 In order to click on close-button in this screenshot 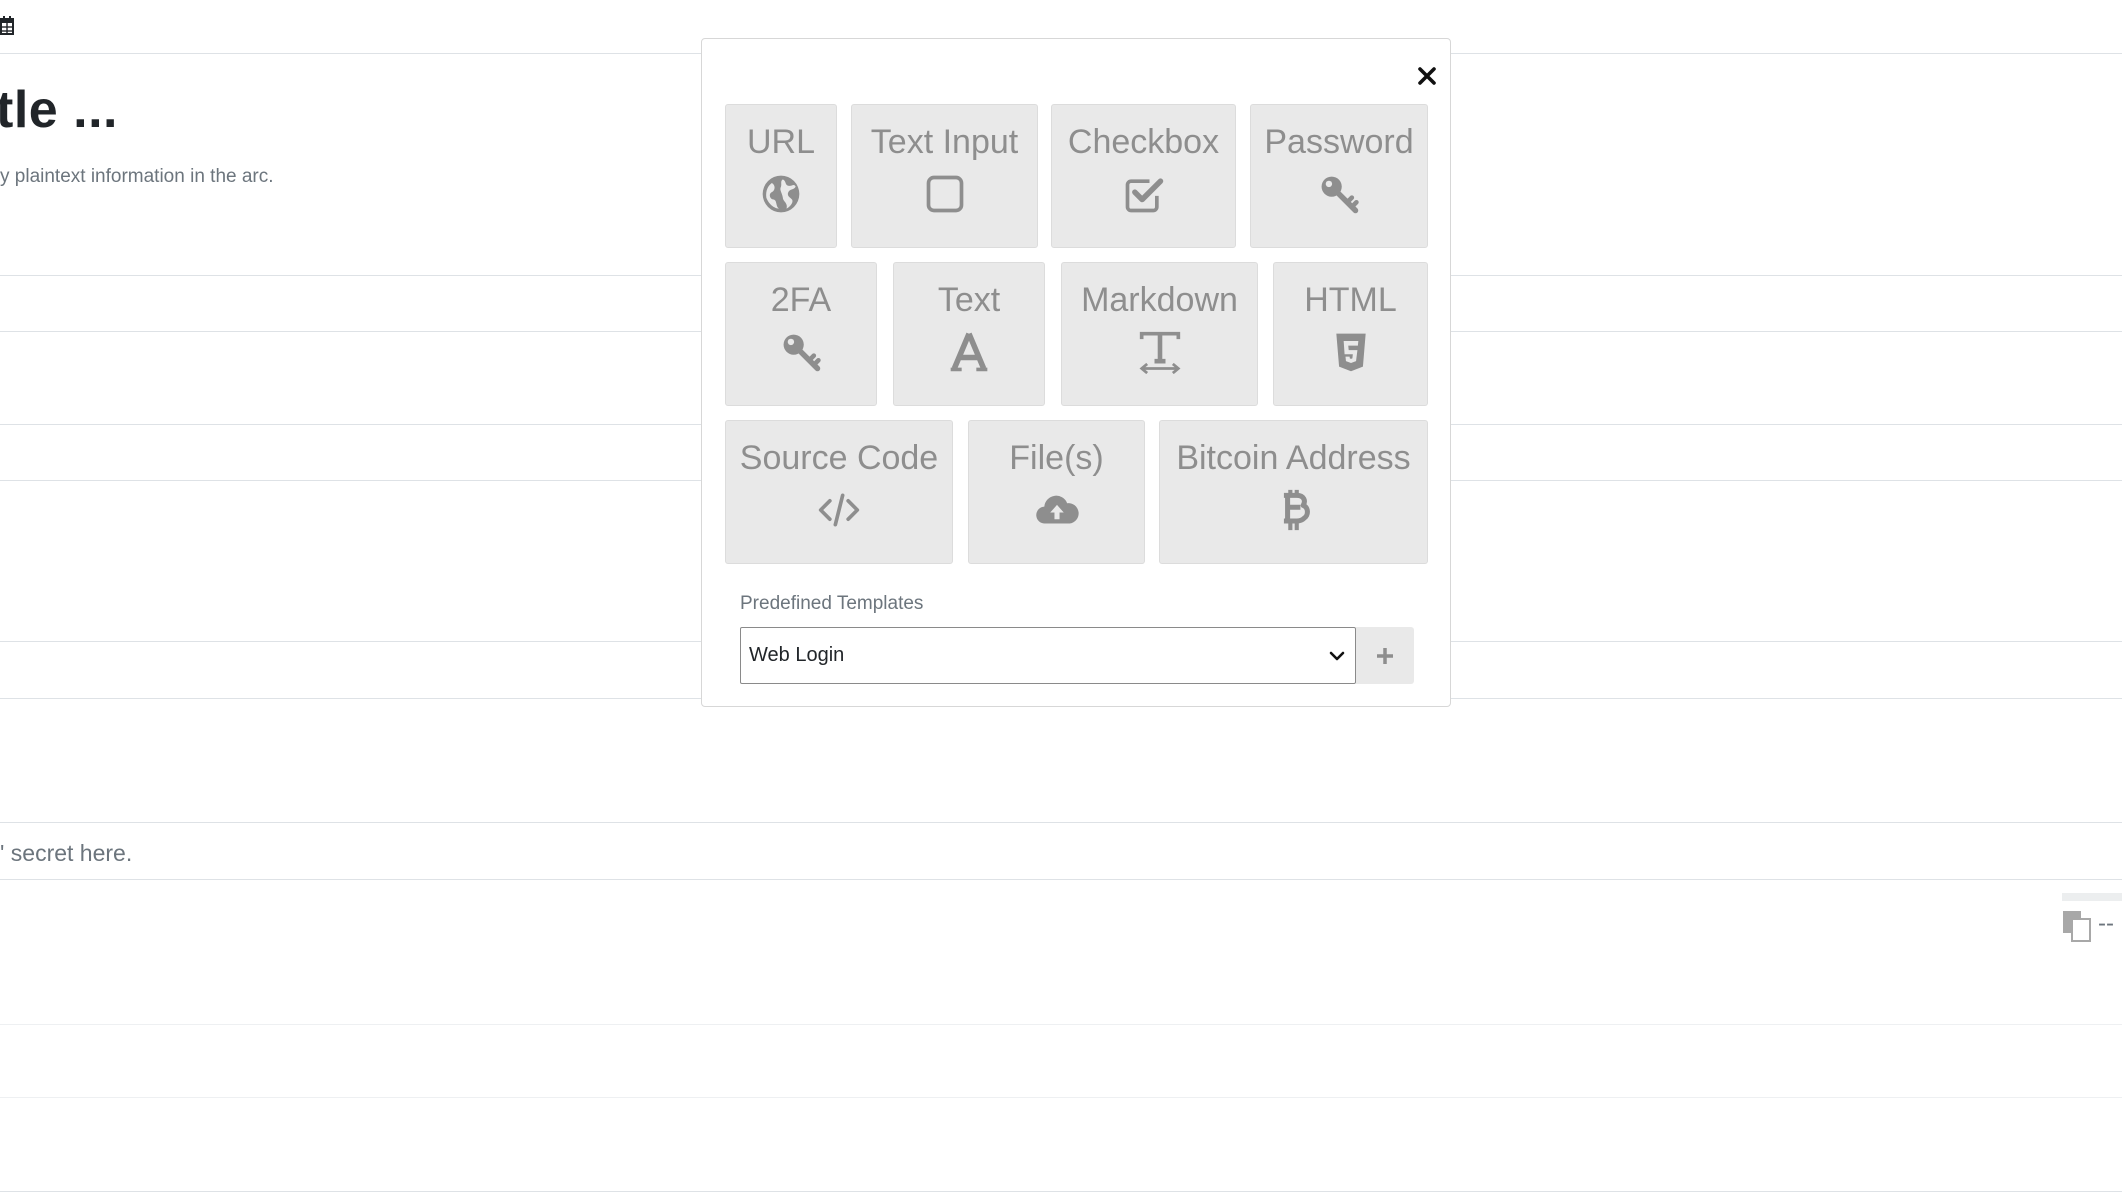, I will do `click(1427, 76)`.